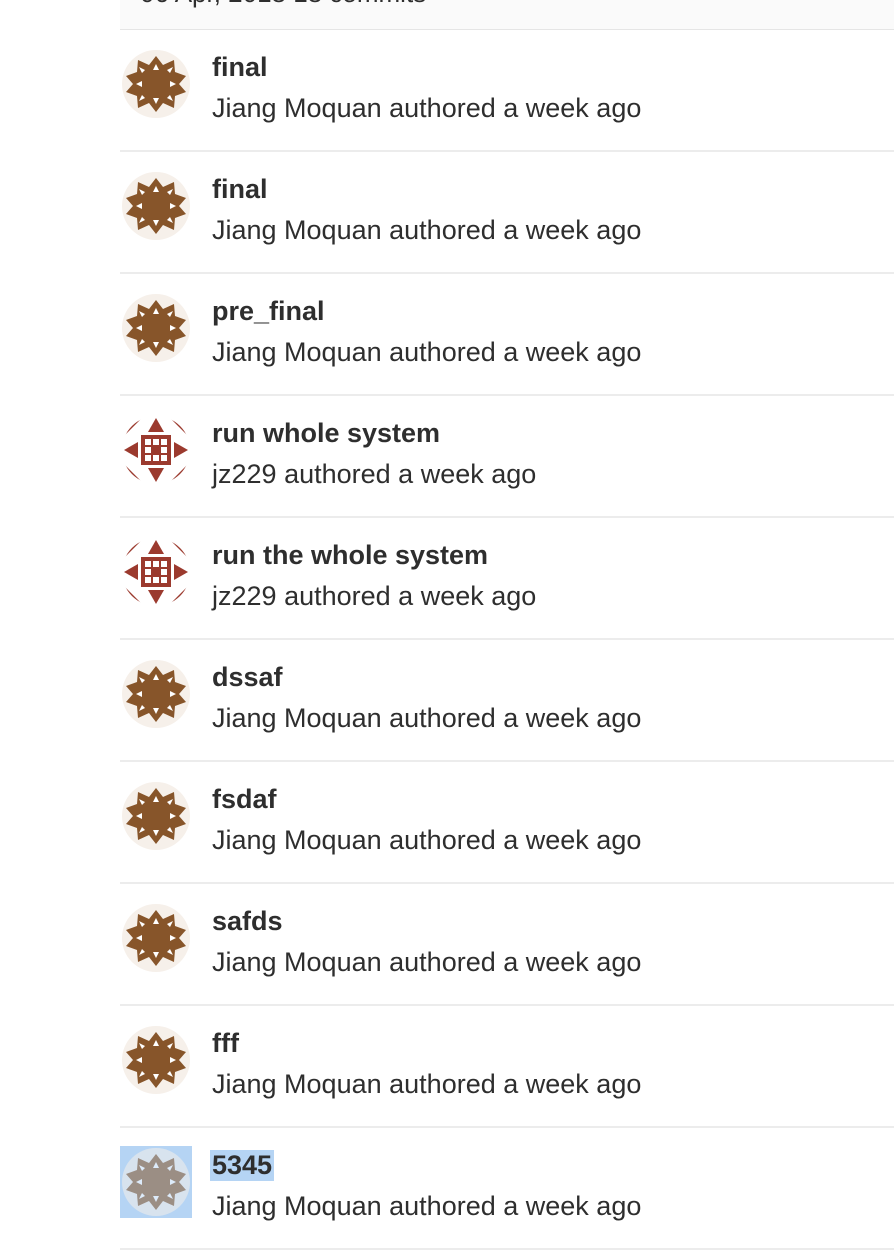 This screenshot has width=894, height=1250. I want to click on commit-title-link: pre_final, so click(268, 311).